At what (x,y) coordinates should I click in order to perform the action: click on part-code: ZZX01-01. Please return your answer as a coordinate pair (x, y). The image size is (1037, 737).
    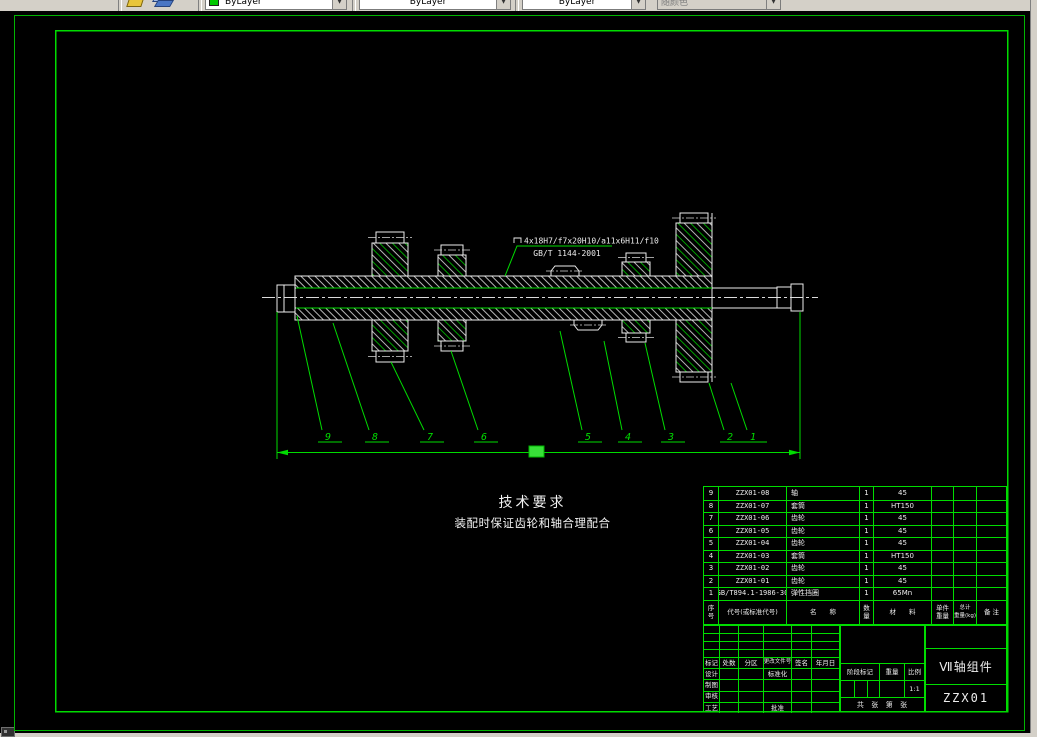
    Looking at the image, I should click on (752, 581).